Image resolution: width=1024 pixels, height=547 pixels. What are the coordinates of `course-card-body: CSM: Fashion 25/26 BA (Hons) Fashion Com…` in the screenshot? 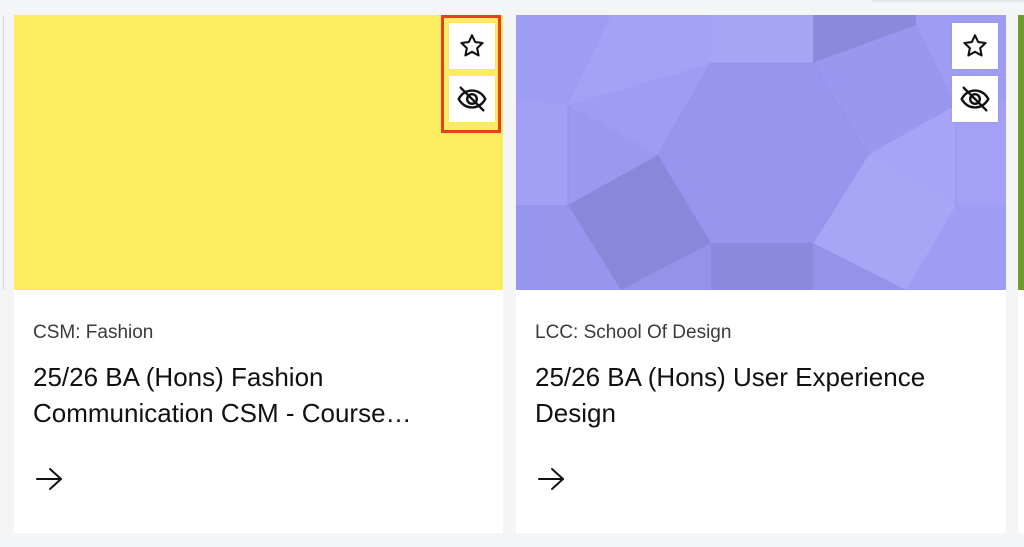 It's located at (258, 360).